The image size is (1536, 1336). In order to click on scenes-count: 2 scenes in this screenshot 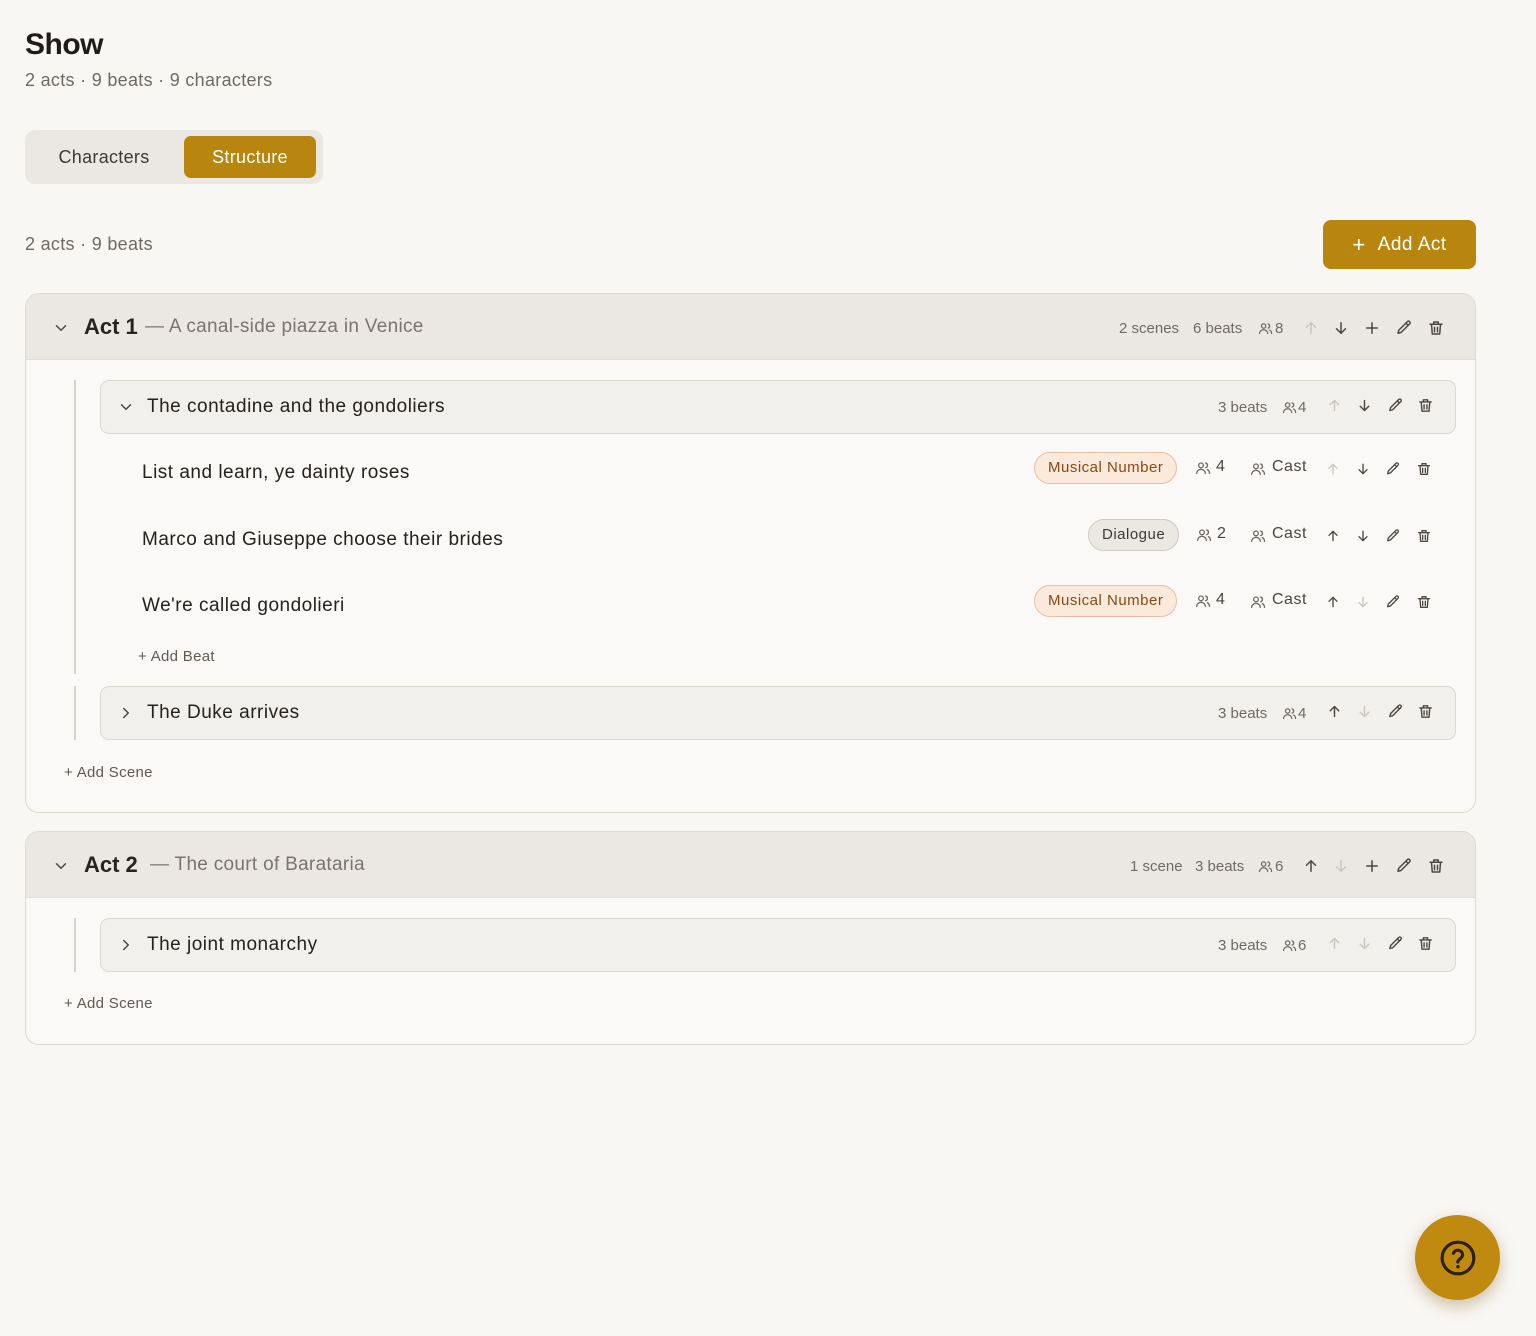, I will do `click(1149, 328)`.